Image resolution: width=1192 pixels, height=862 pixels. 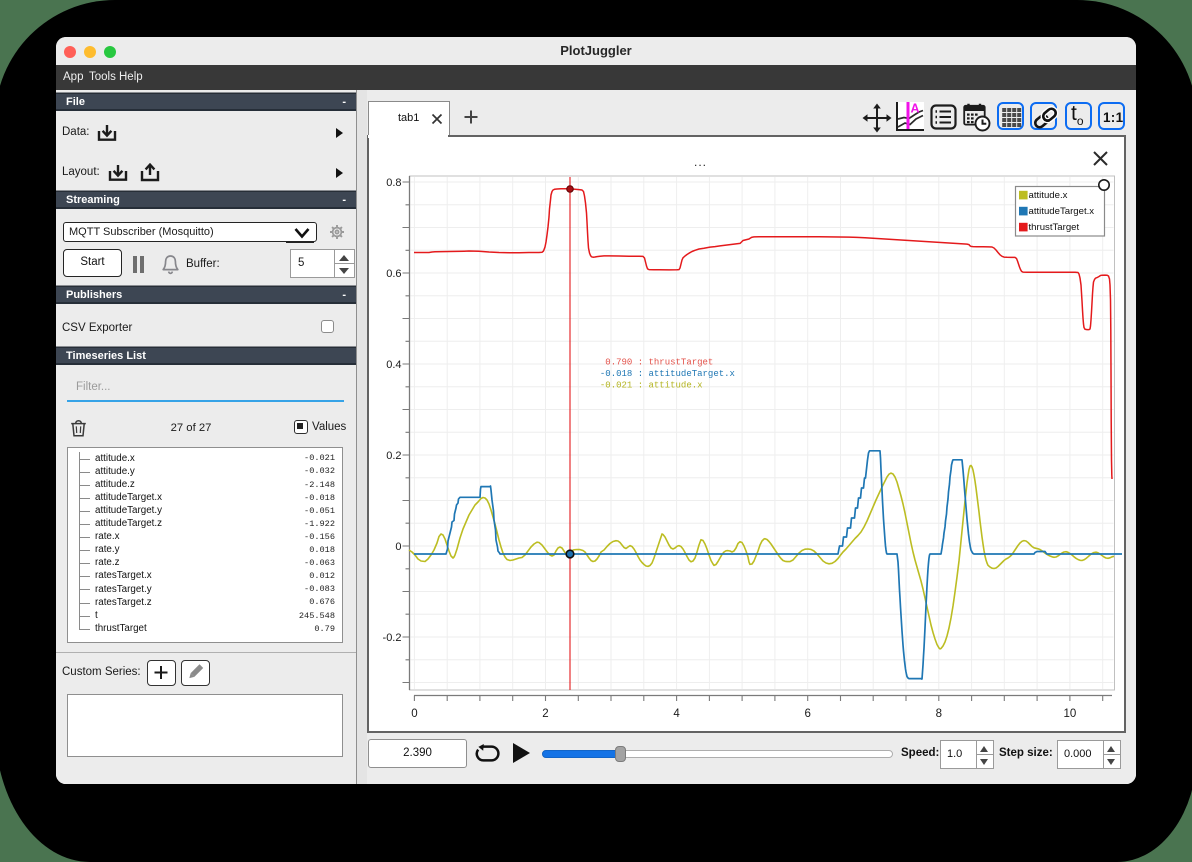 I want to click on svg-text: attitudeTarget.x, so click(x=1062, y=211).